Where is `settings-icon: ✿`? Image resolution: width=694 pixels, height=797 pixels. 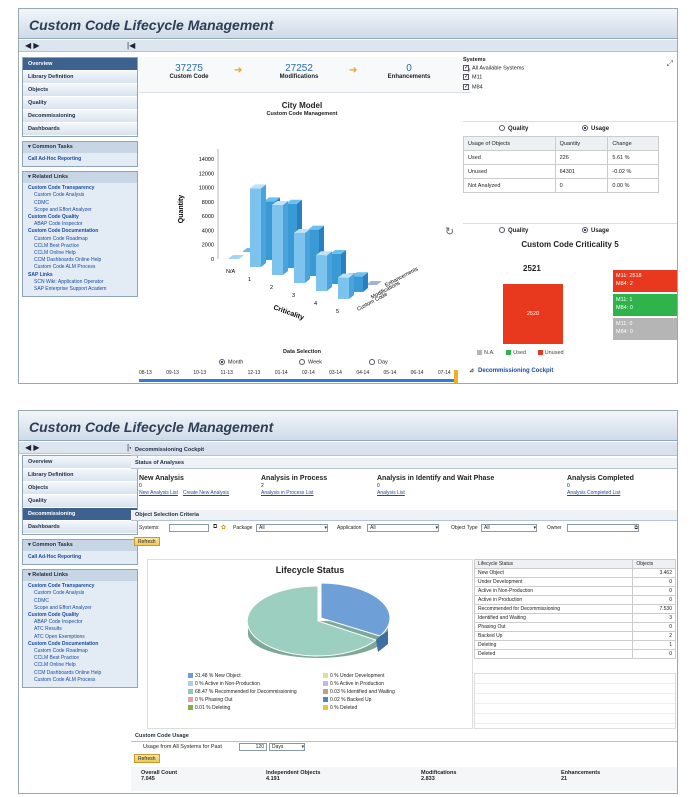
settings-icon: ✿ is located at coordinates (223, 527).